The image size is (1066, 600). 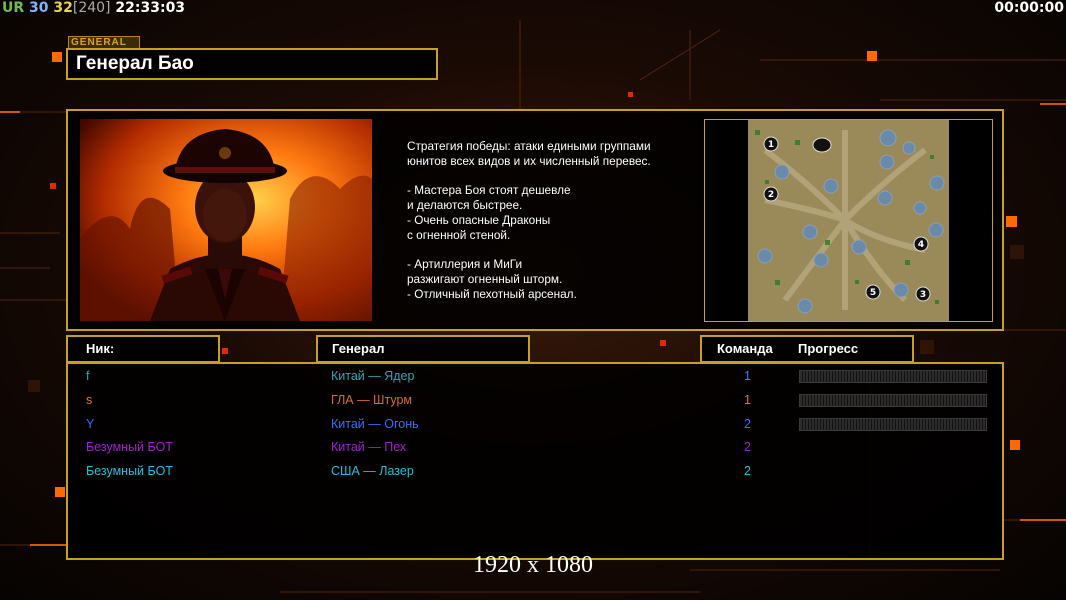 I want to click on player-nick: s, so click(x=89, y=399).